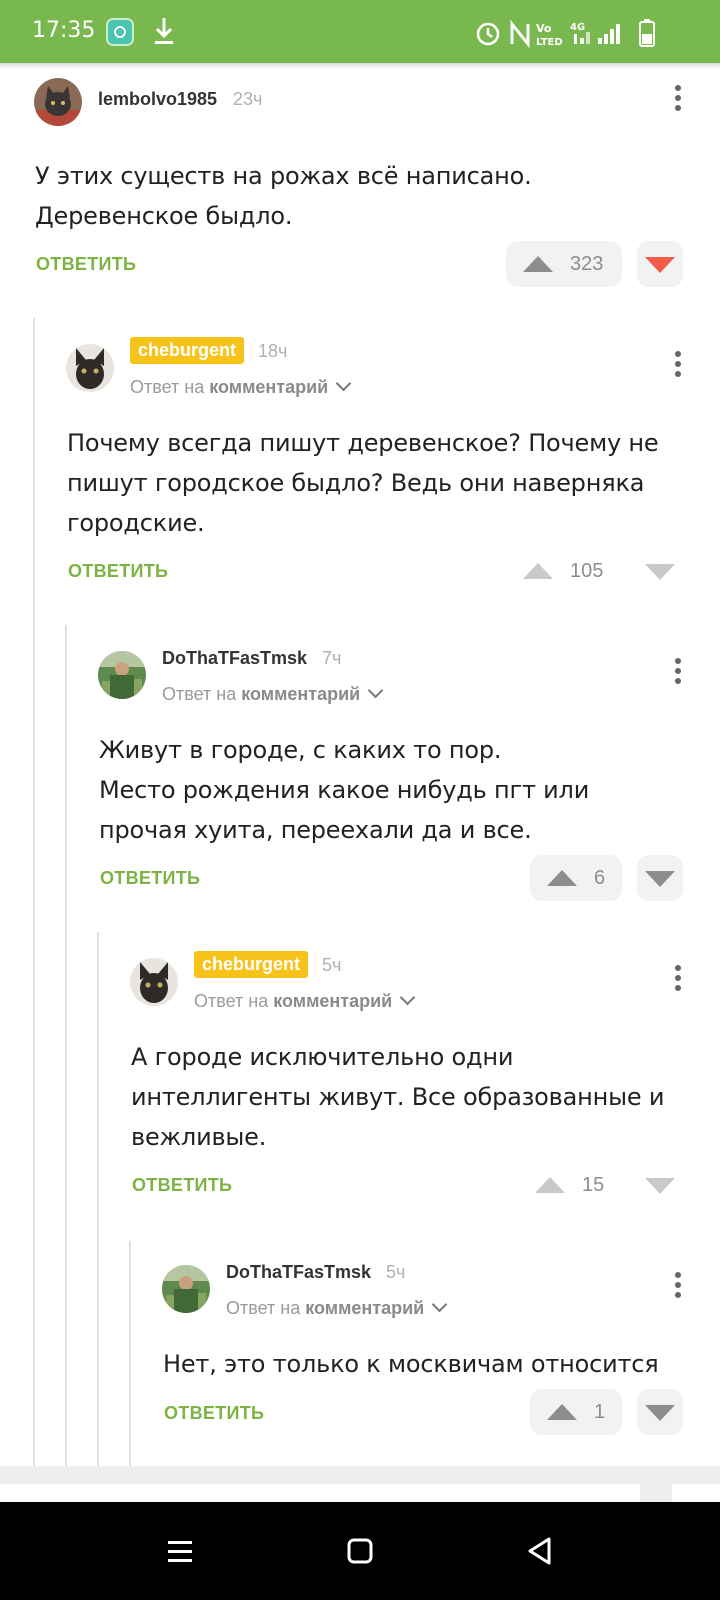 This screenshot has width=720, height=1600. I want to click on vote-score: 1, so click(600, 1412).